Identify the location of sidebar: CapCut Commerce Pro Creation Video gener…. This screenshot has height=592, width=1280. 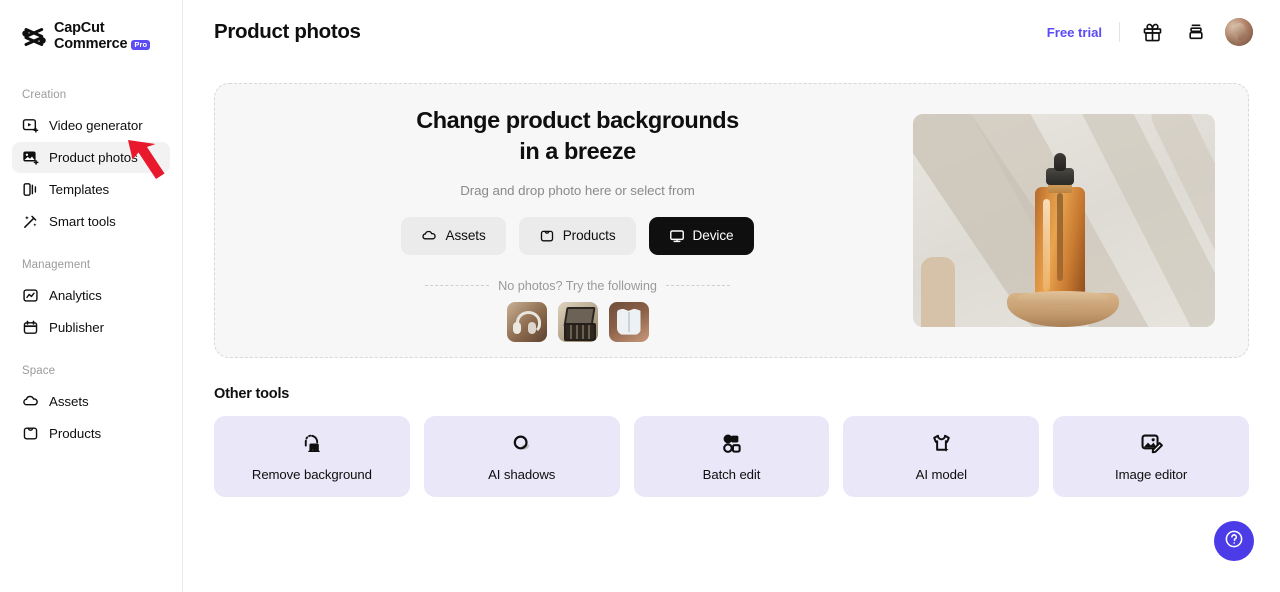
(91, 296).